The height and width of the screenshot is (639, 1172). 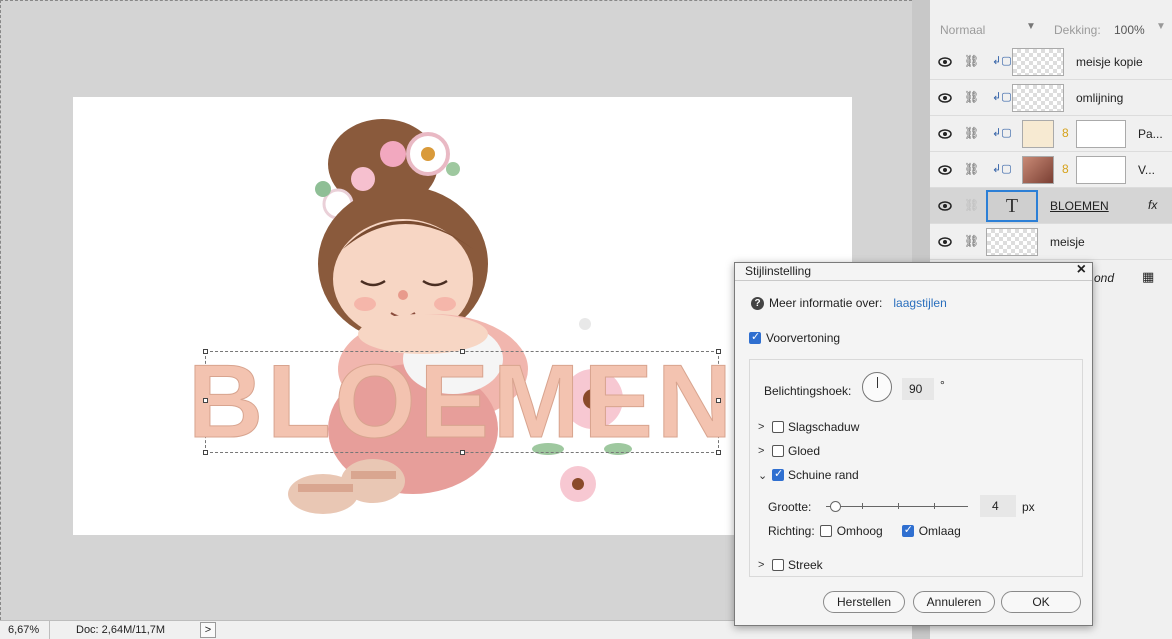 I want to click on layer-row: ⛓ meisje, so click(x=1051, y=242).